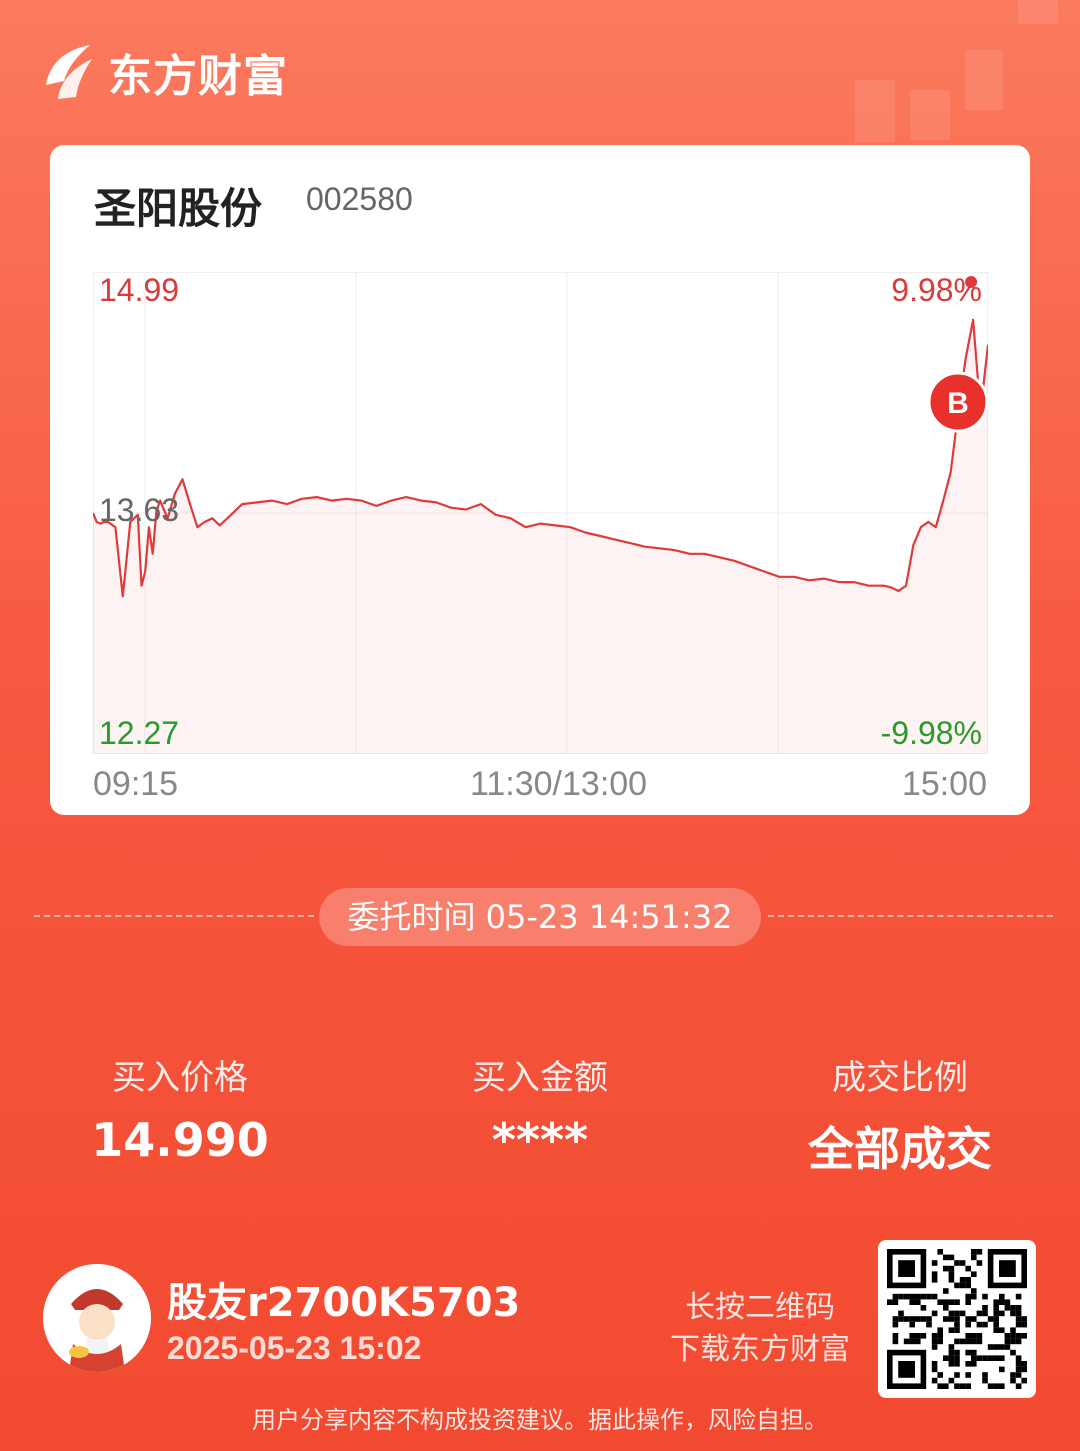 This screenshot has height=1451, width=1080. I want to click on avatar-icon, so click(97, 1318).